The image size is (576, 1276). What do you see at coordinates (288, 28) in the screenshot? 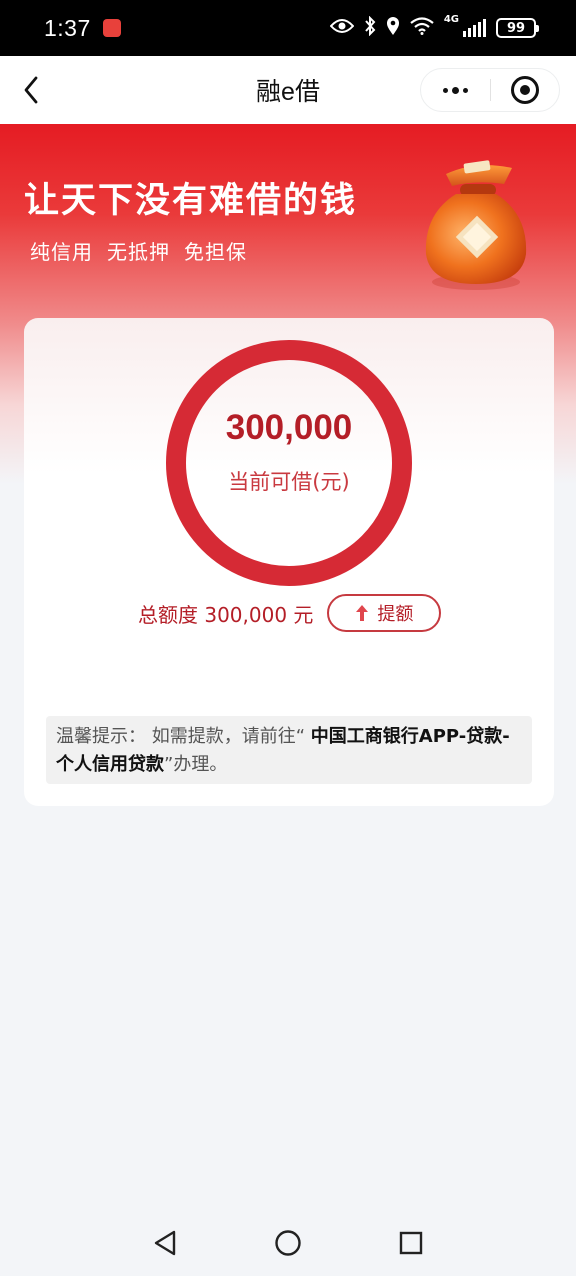
I see `status-bar: 1:37 4G 99` at bounding box center [288, 28].